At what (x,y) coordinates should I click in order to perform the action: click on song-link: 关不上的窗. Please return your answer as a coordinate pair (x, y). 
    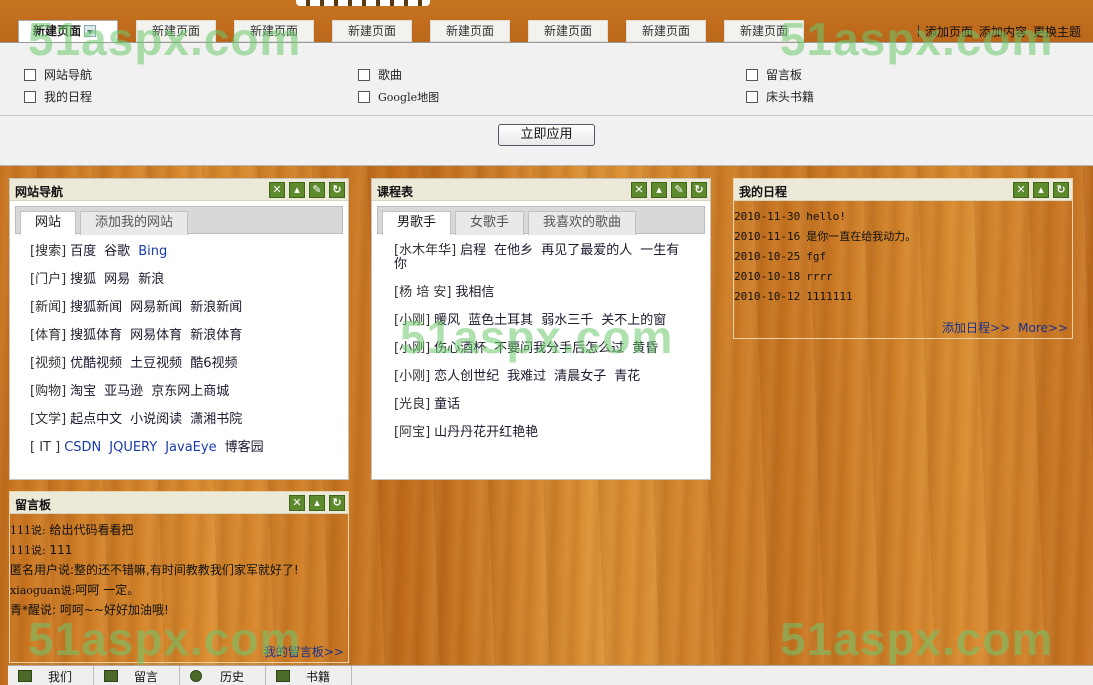
    Looking at the image, I should click on (633, 320).